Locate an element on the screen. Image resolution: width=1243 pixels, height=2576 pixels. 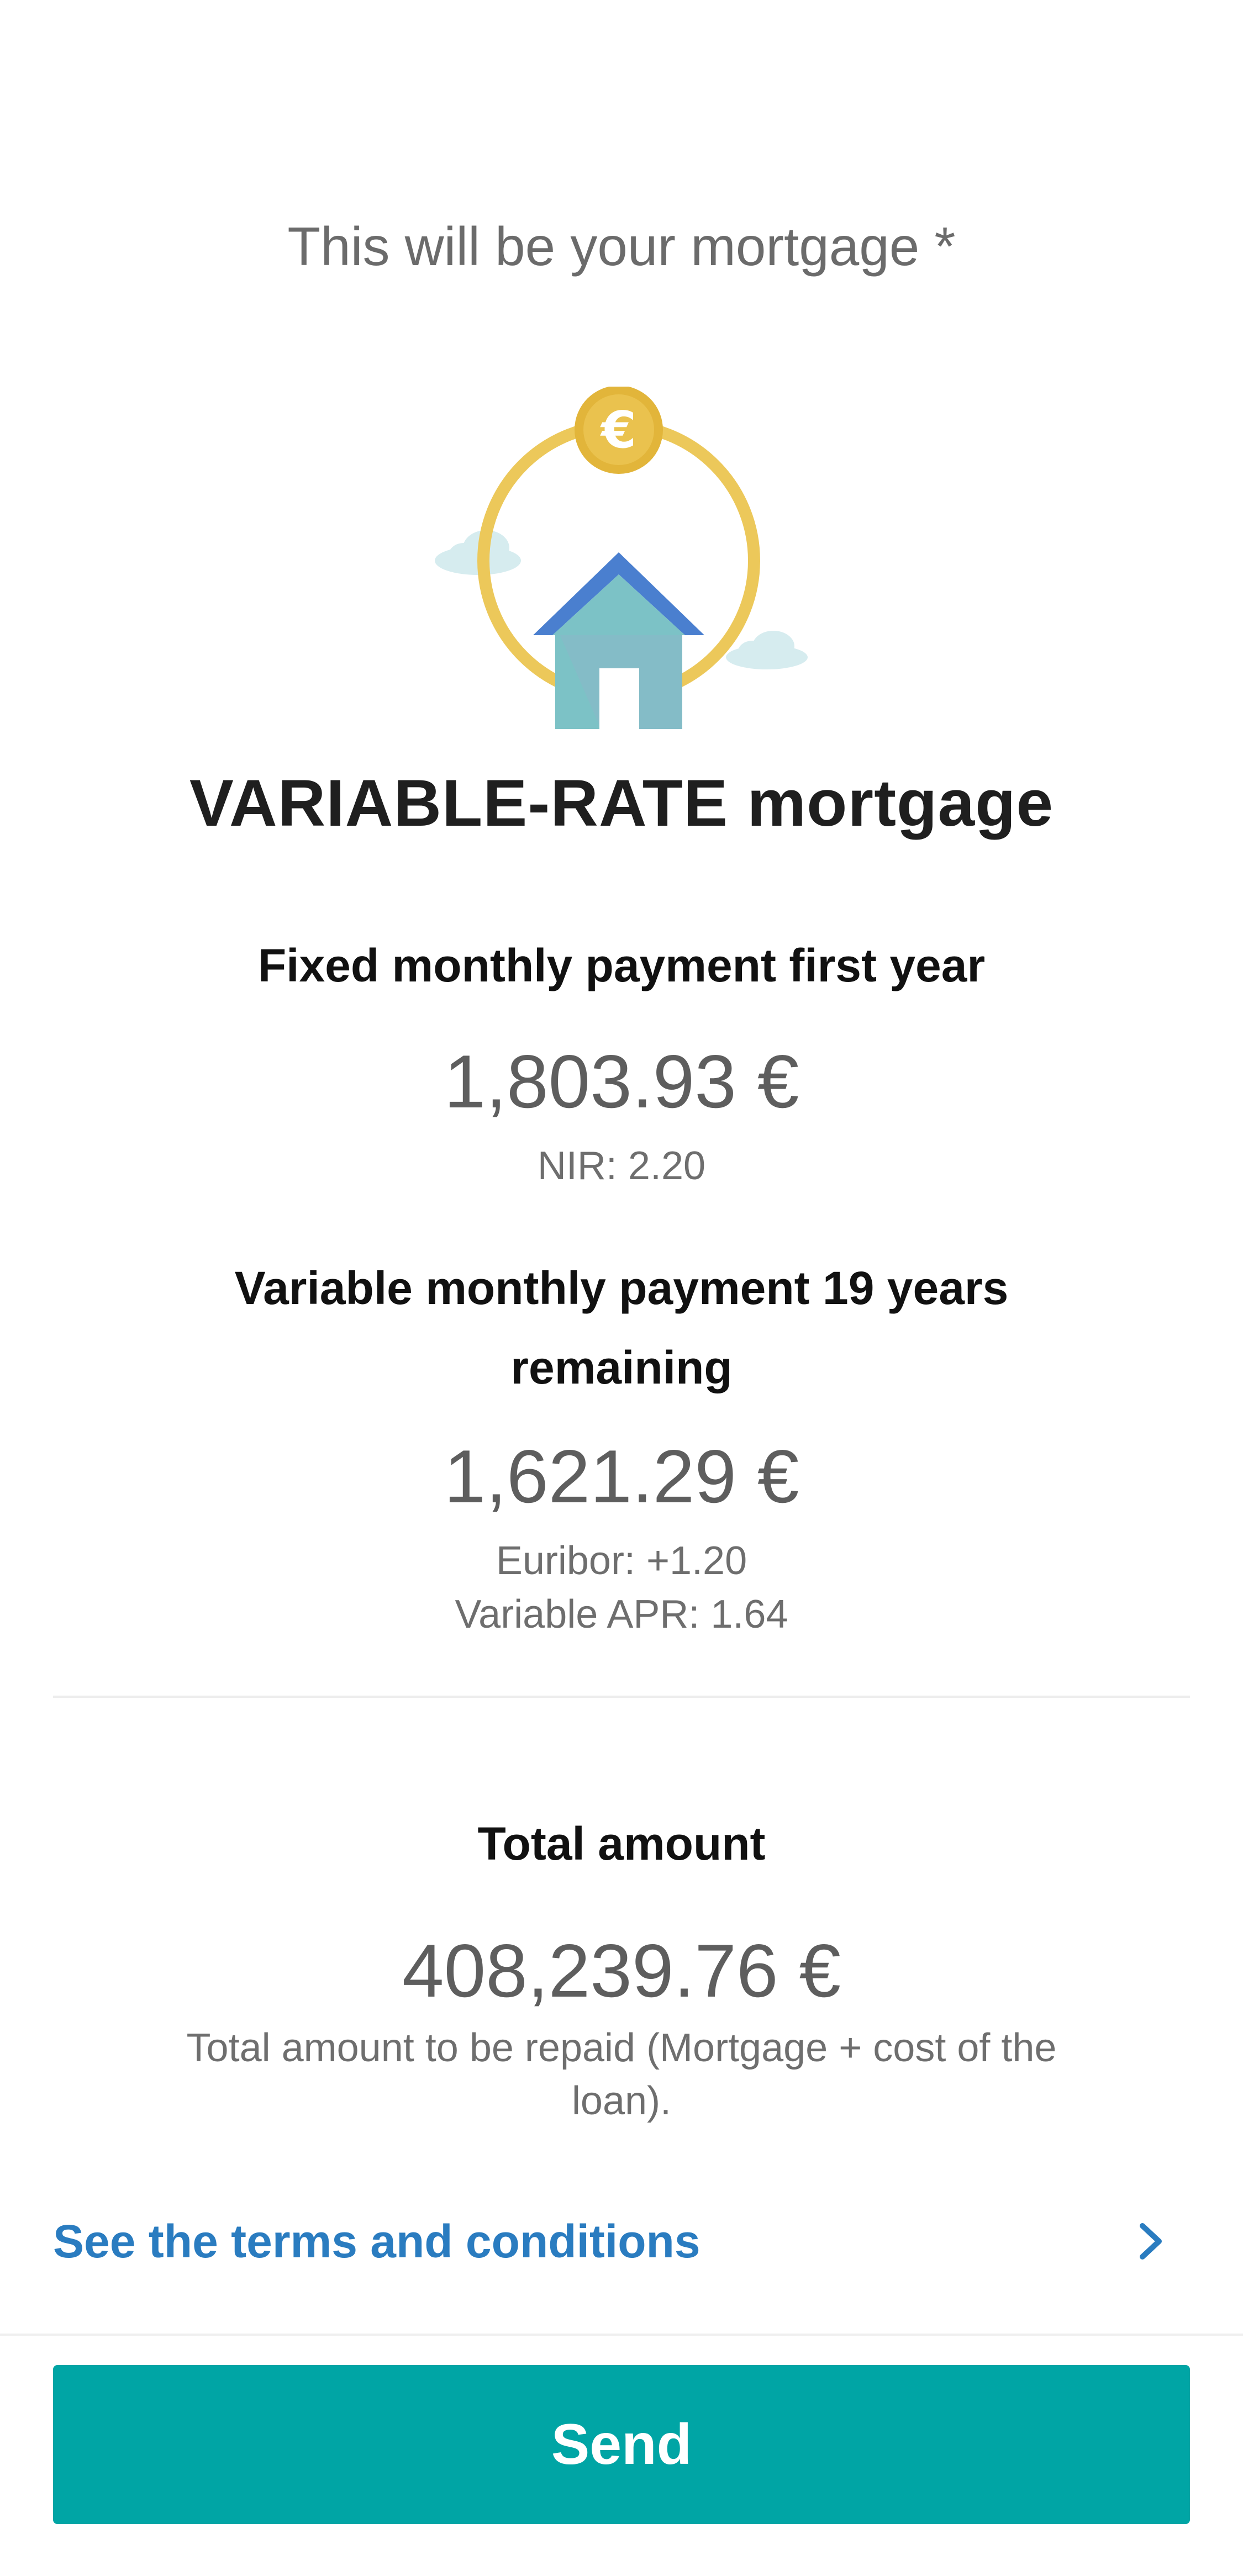
section-divider is located at coordinates (621, 1697).